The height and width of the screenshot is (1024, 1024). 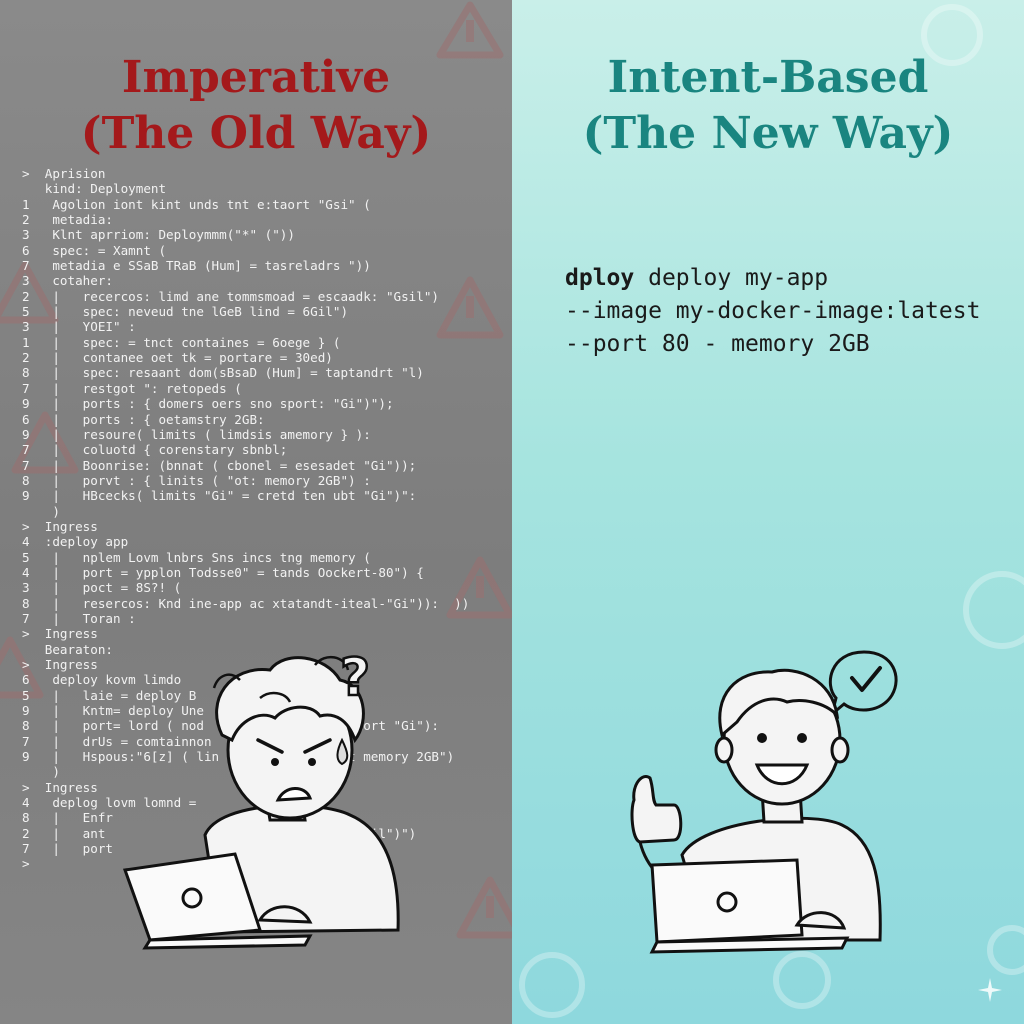 I want to click on command-line-1: dploy deploy my-app, so click(x=772, y=278).